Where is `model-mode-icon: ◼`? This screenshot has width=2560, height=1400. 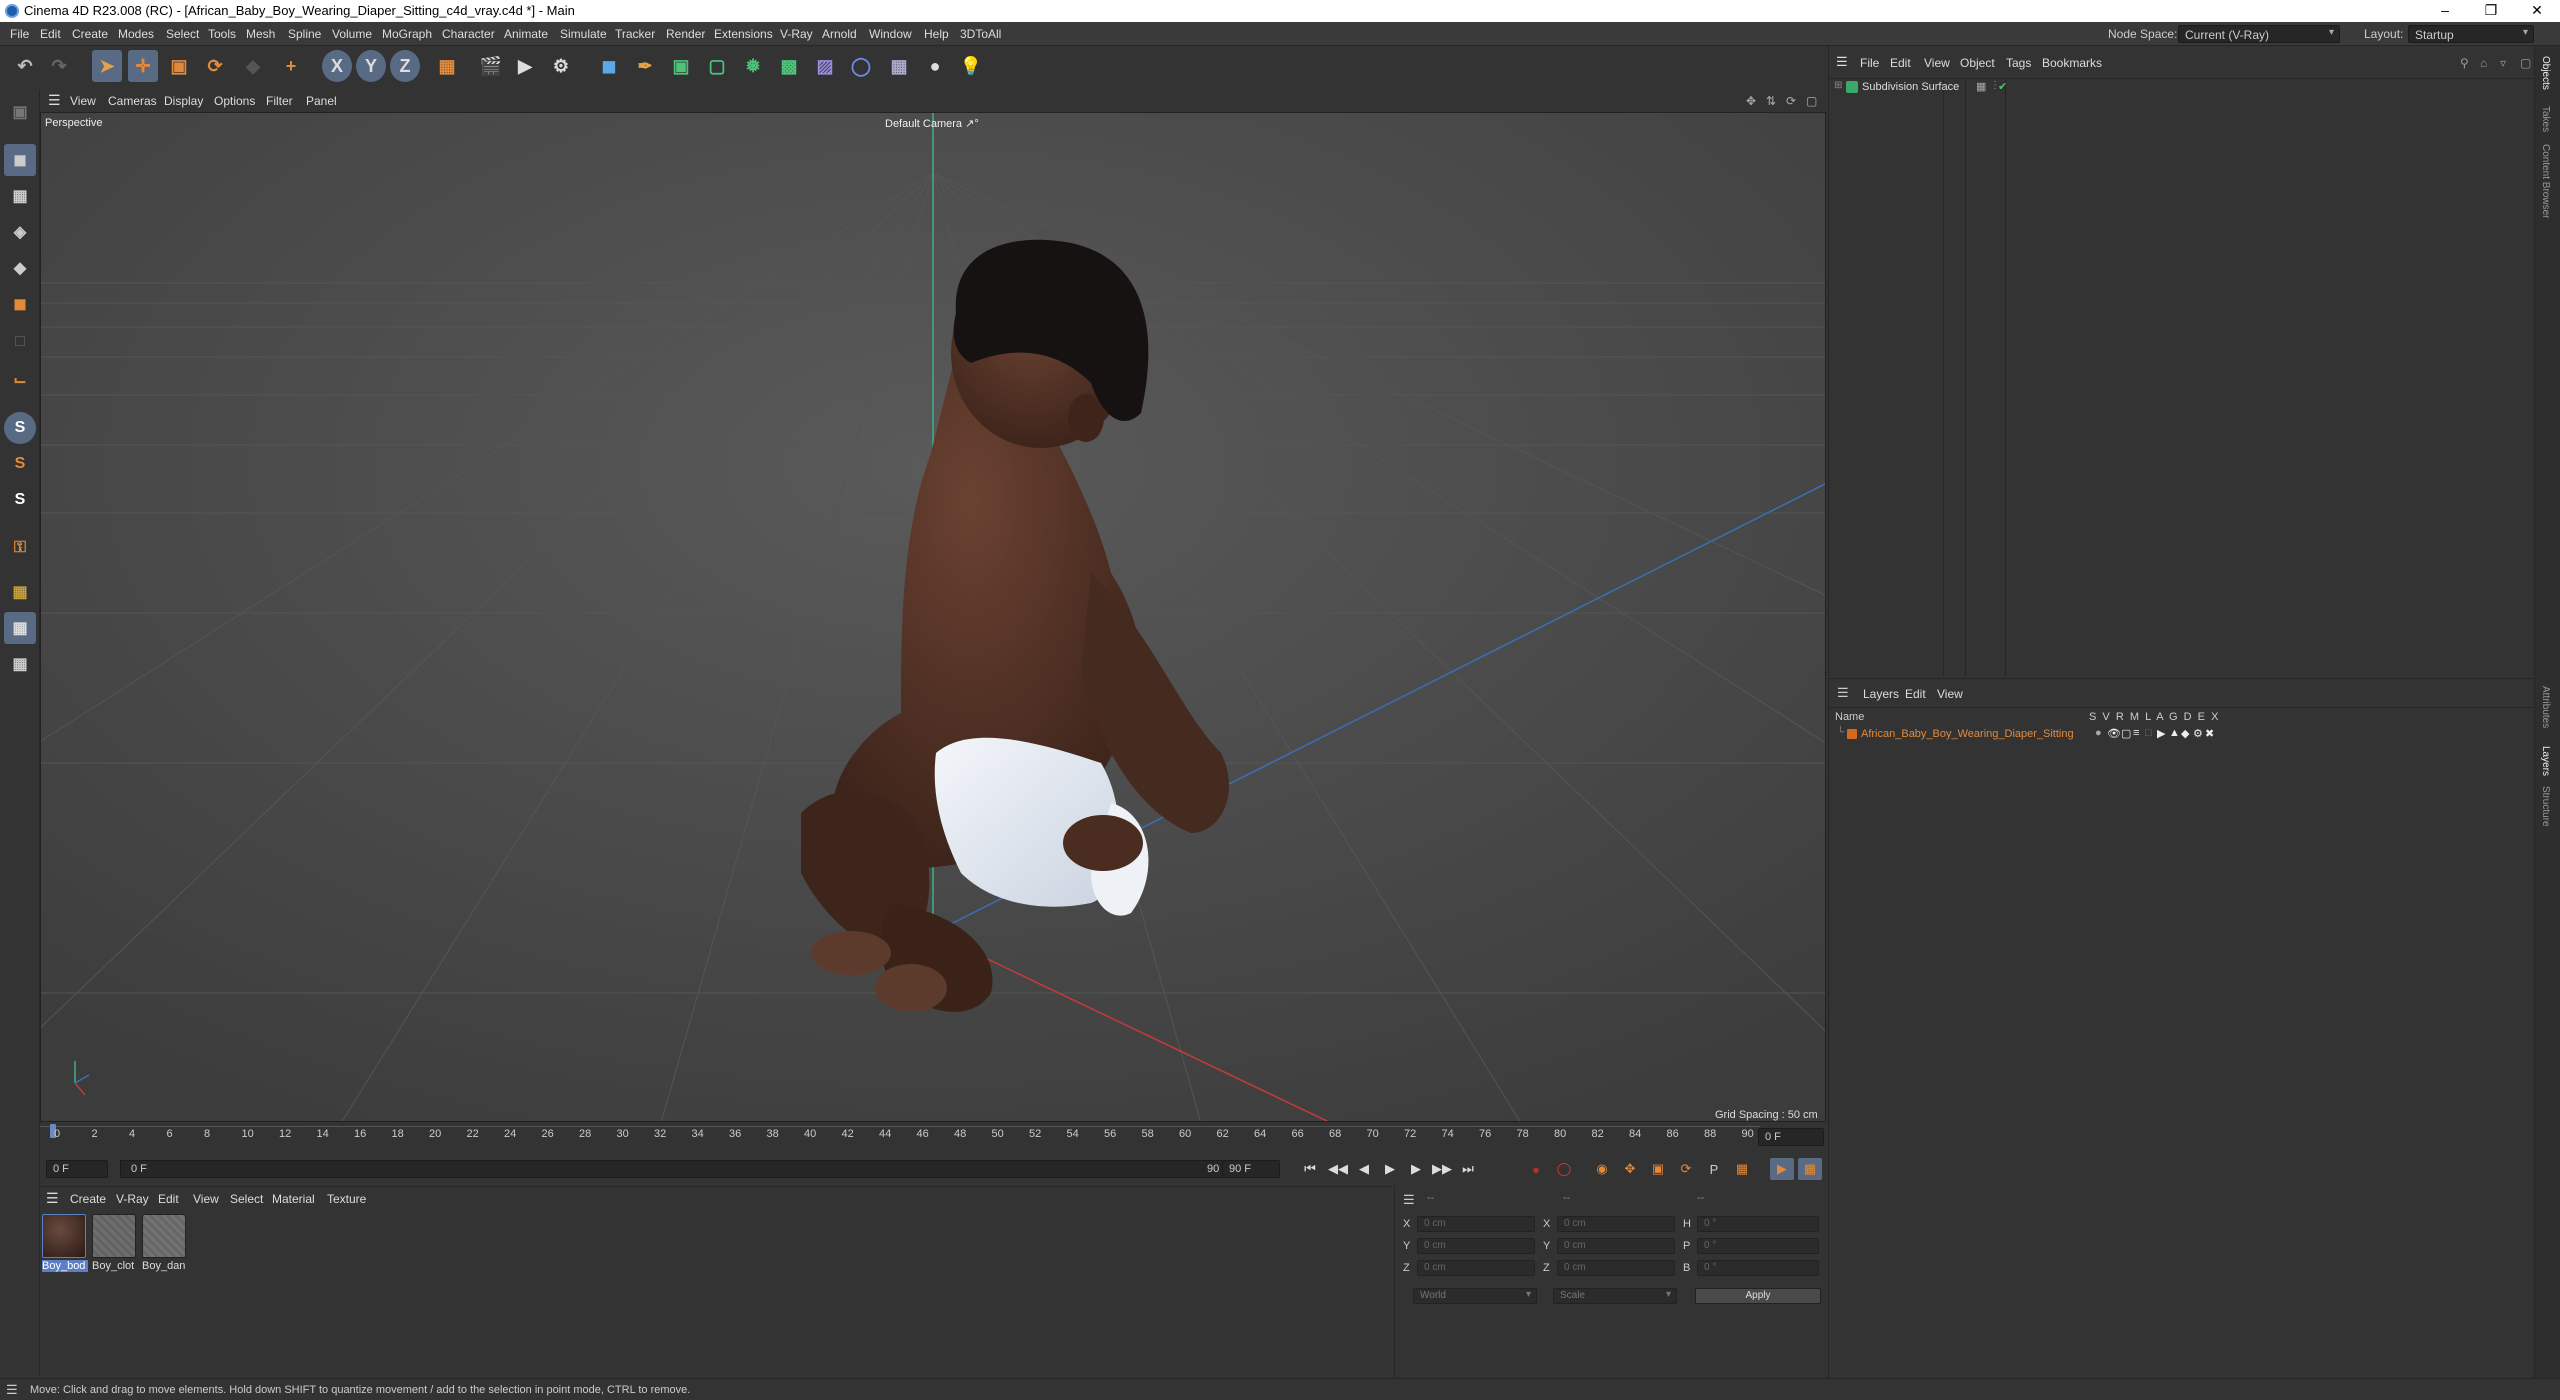 model-mode-icon: ◼ is located at coordinates (20, 160).